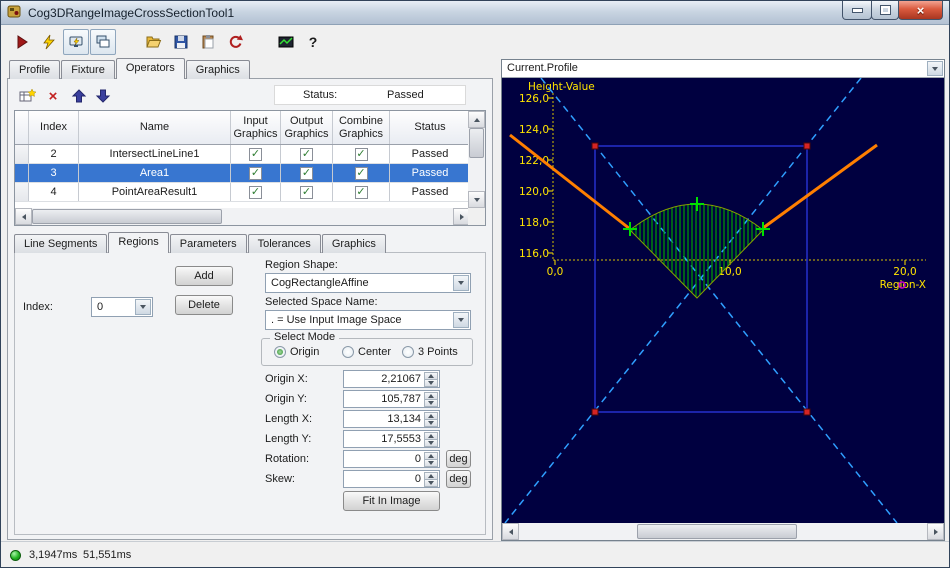  Describe the element at coordinates (920, 10) in the screenshot. I see `close-button: ×` at that location.